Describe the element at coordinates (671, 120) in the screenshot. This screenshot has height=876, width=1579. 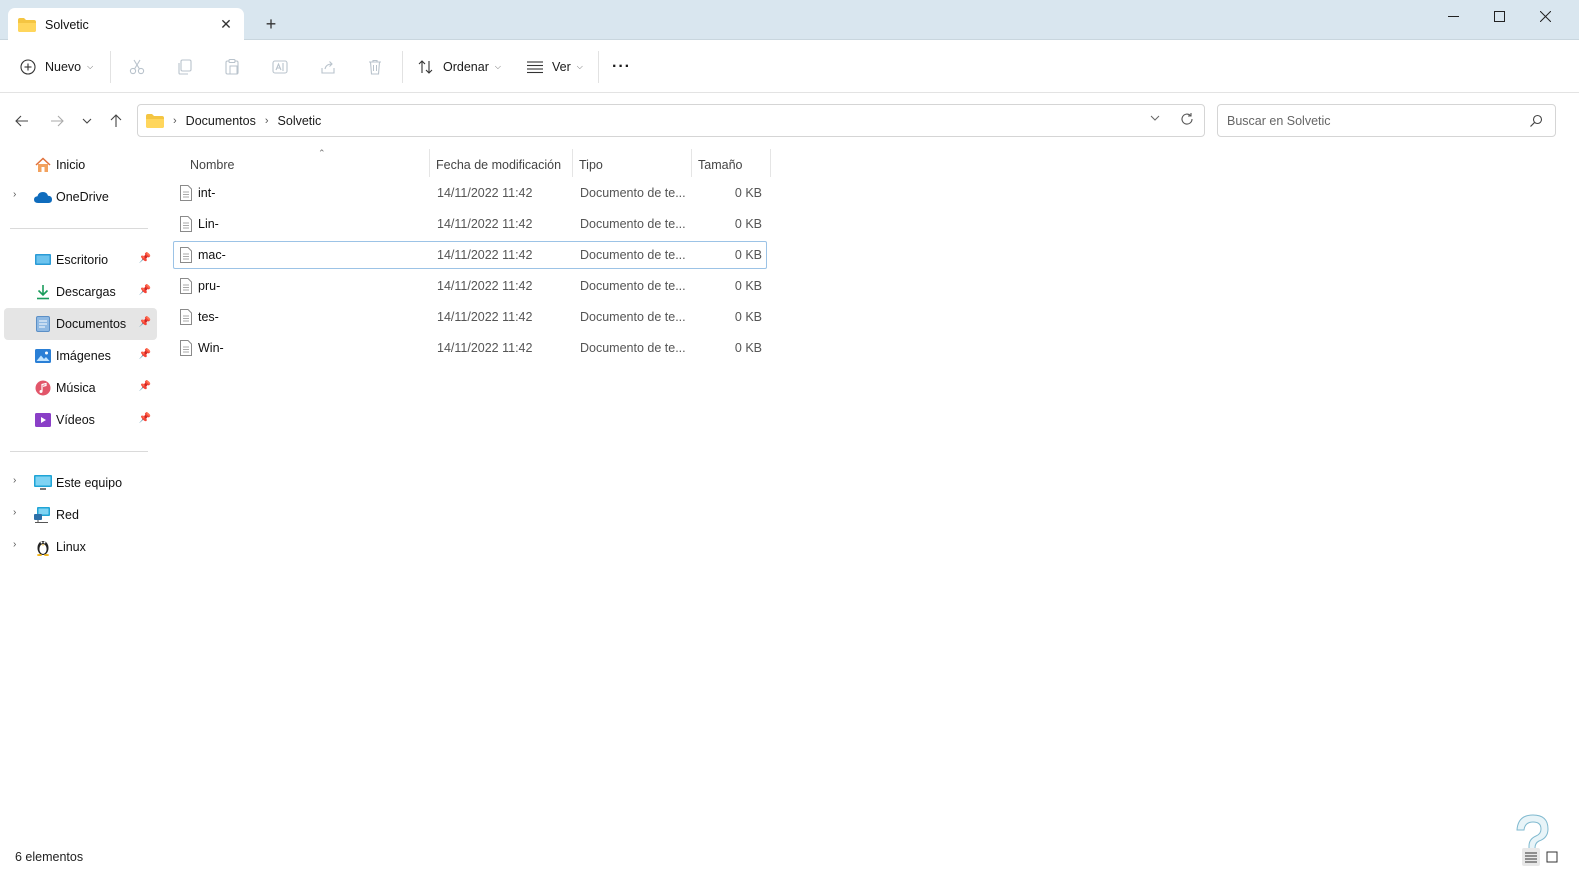
I see `address-bar: › Documentos › Solvetic` at that location.